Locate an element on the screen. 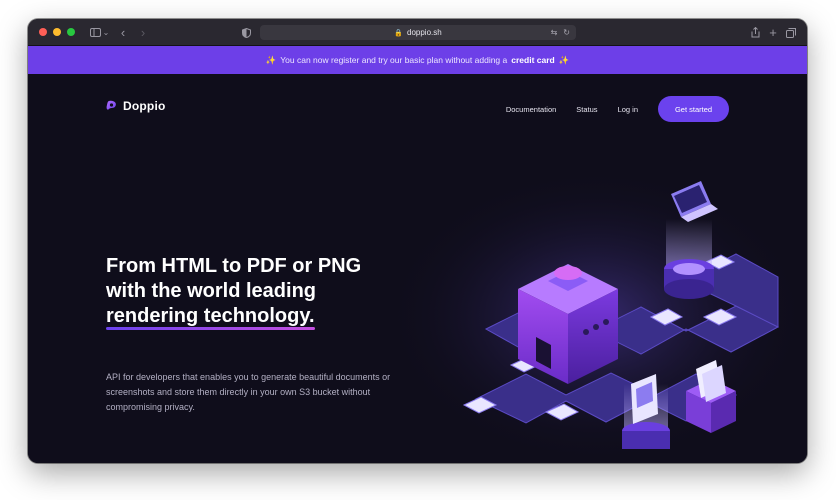  site-logo: Doppio is located at coordinates (136, 106).